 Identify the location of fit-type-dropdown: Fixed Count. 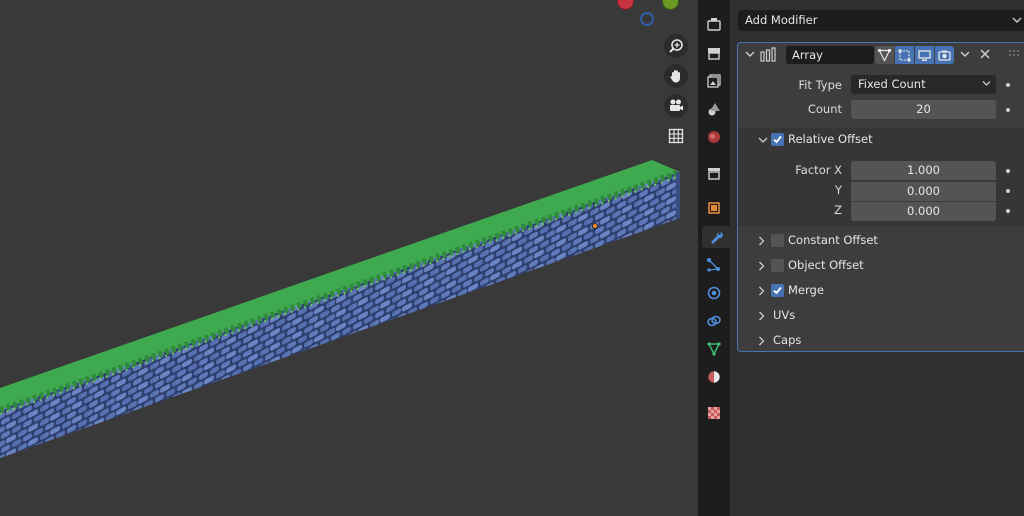
(923, 84).